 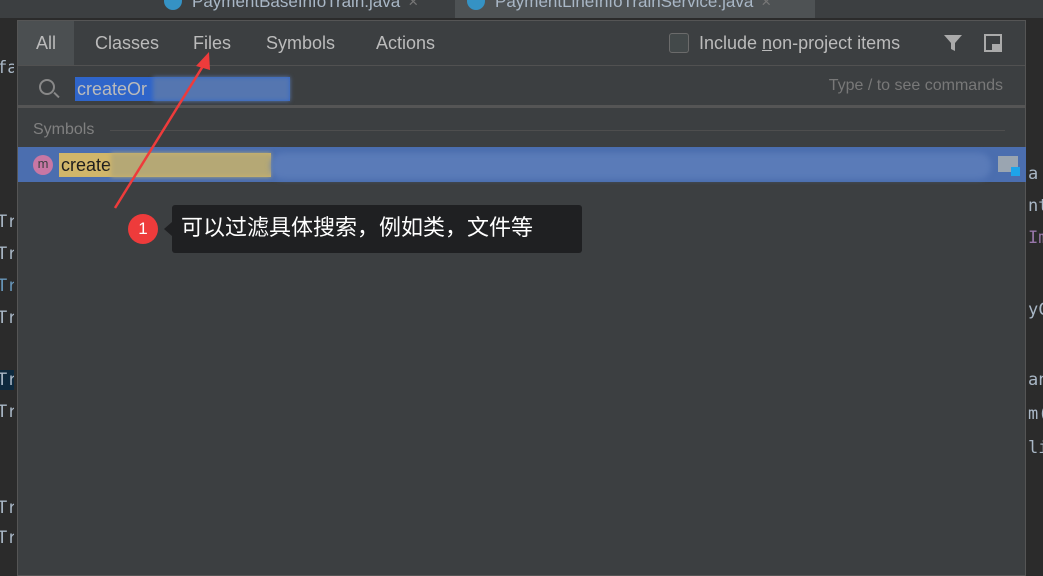 I want to click on annotation-tooltip: 可以过滤具体搜索，例如类，文件等, so click(x=373, y=229).